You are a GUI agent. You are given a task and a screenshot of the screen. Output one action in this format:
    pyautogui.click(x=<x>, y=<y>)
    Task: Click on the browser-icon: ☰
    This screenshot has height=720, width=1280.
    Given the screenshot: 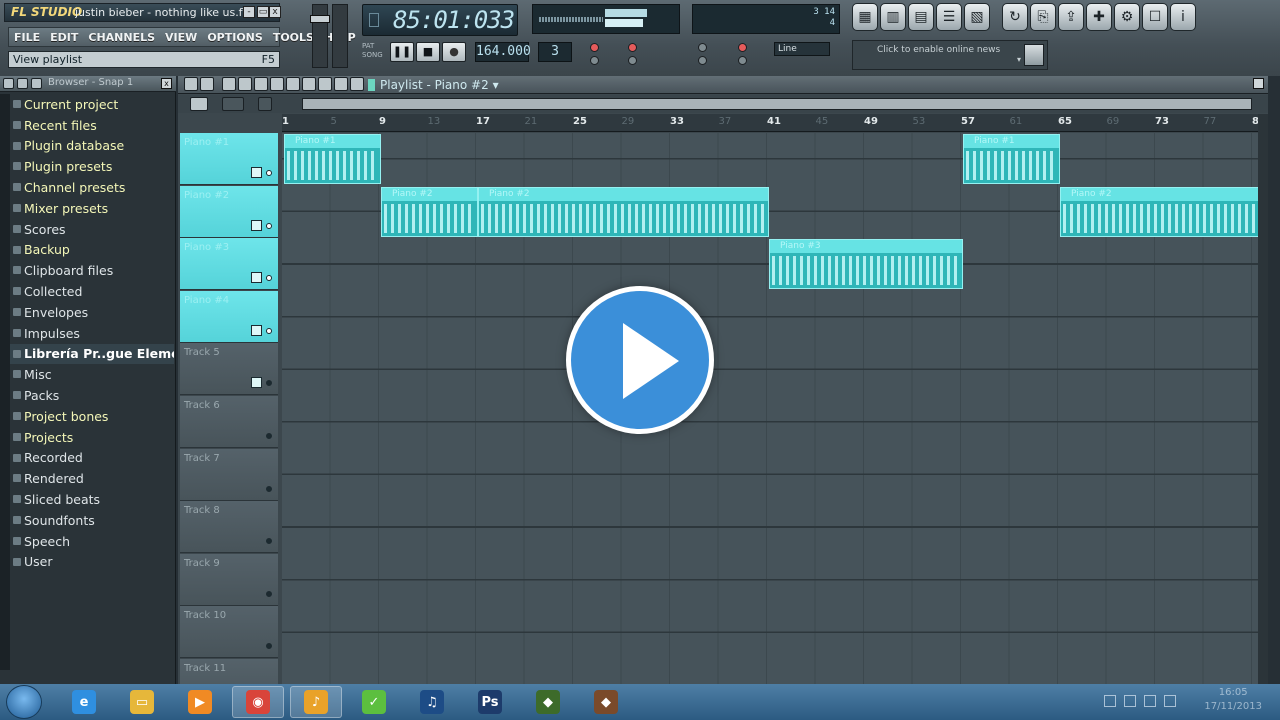 What is the action you would take?
    pyautogui.click(x=949, y=17)
    